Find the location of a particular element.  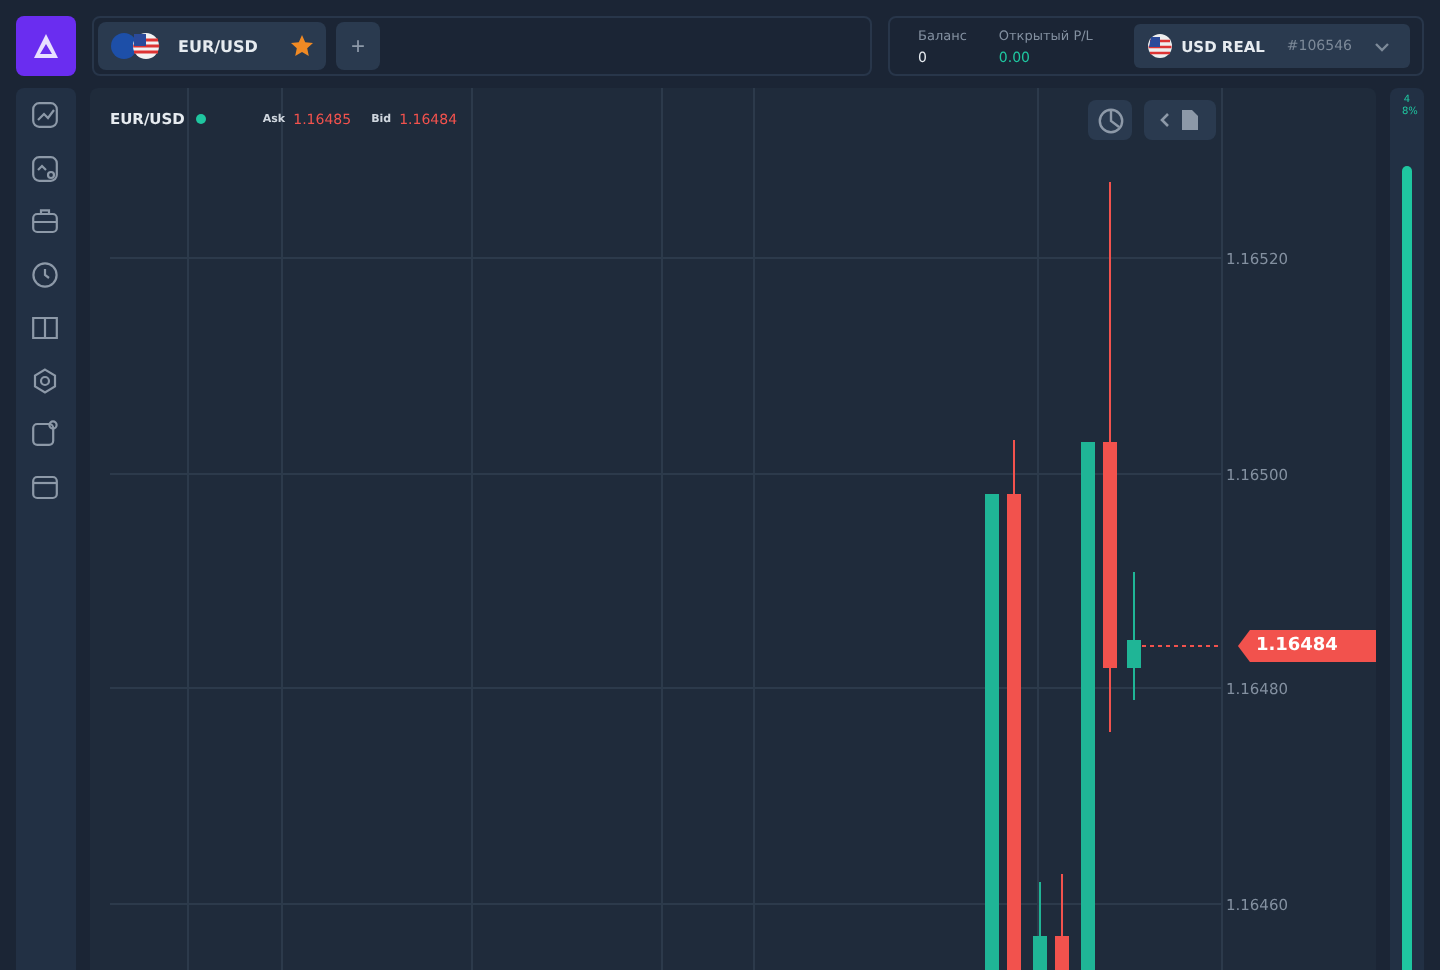

clock-icon is located at coordinates (45, 274).